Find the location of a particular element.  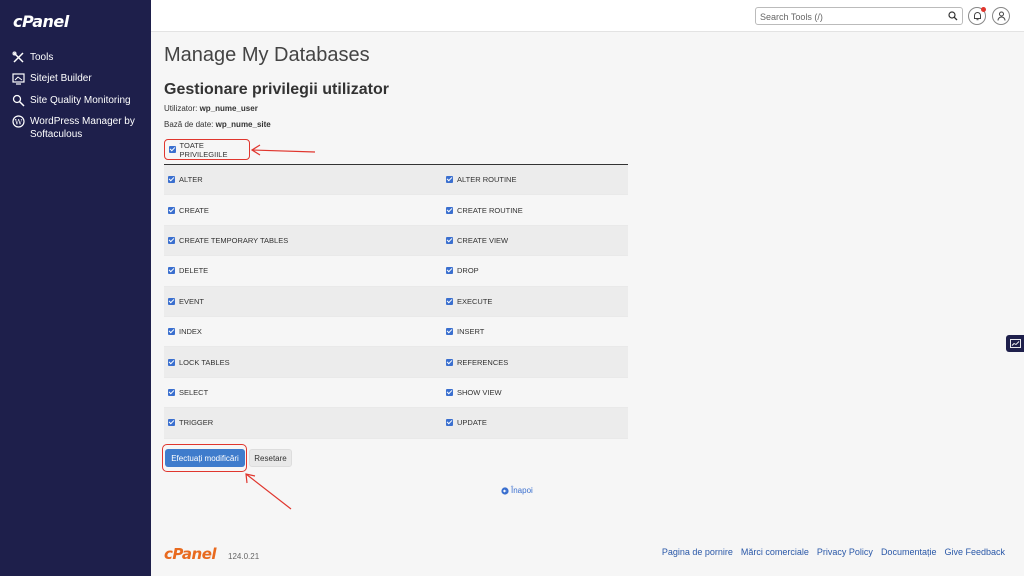

privilege-checkbox: UPDATE is located at coordinates (464, 422).